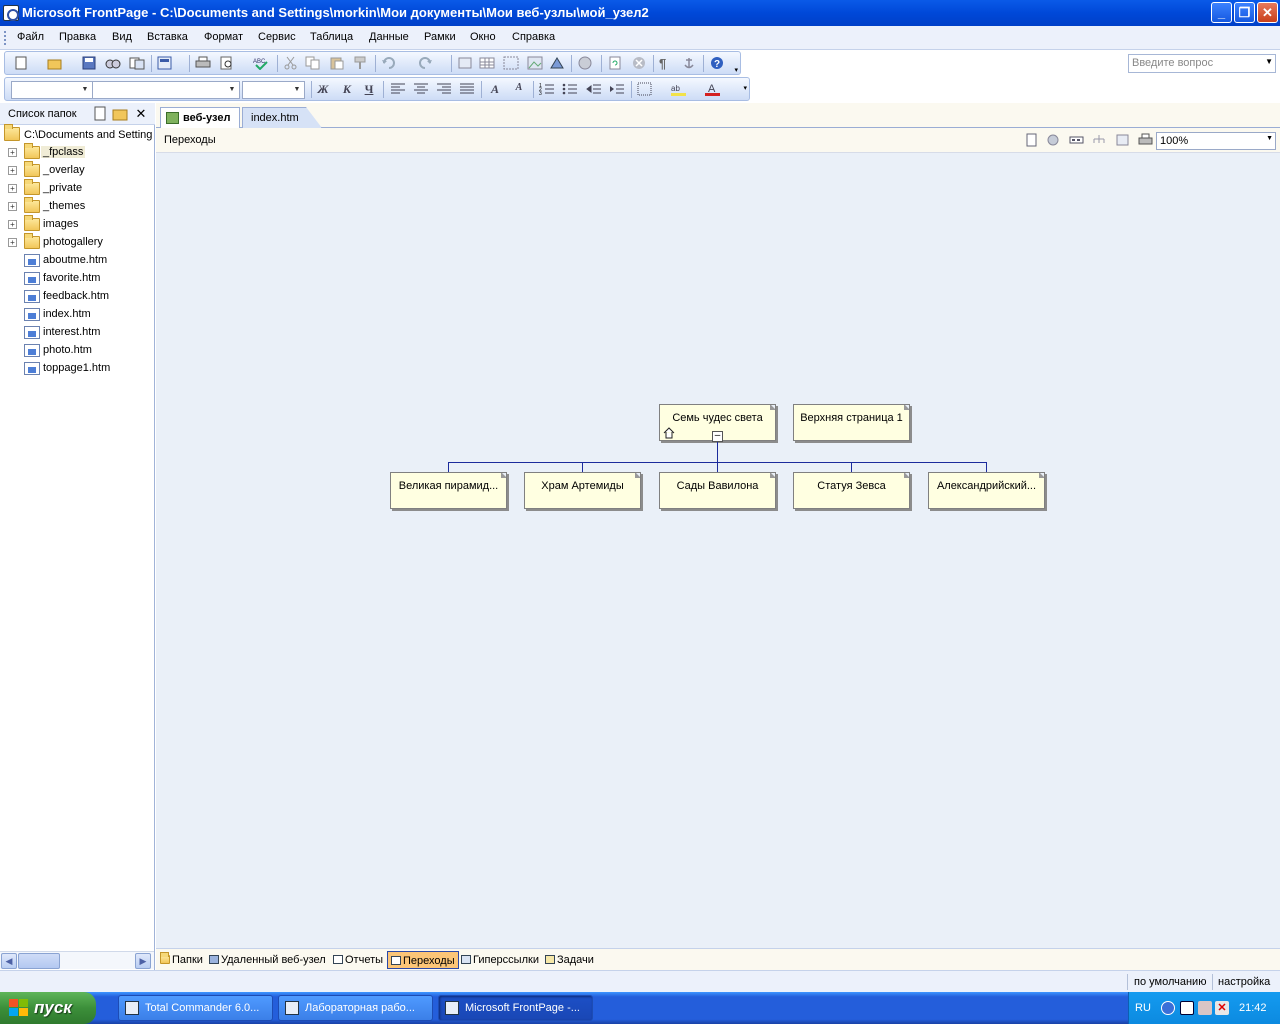  I want to click on folder-item: + _private, so click(77, 188).